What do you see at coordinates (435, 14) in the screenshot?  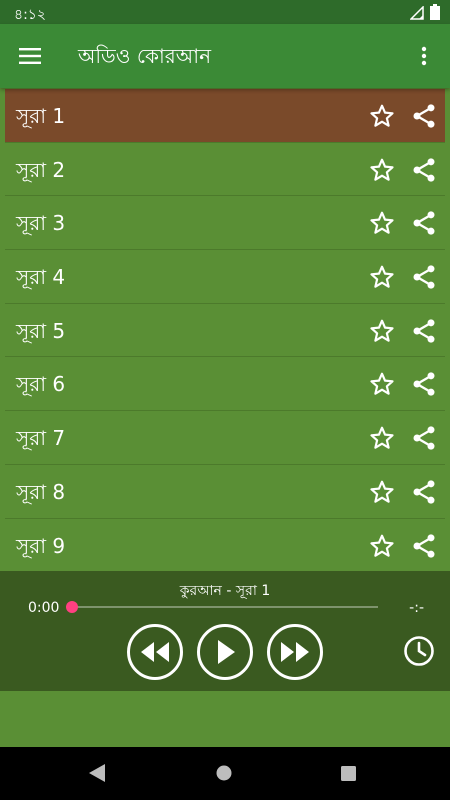 I see `battery-icon` at bounding box center [435, 14].